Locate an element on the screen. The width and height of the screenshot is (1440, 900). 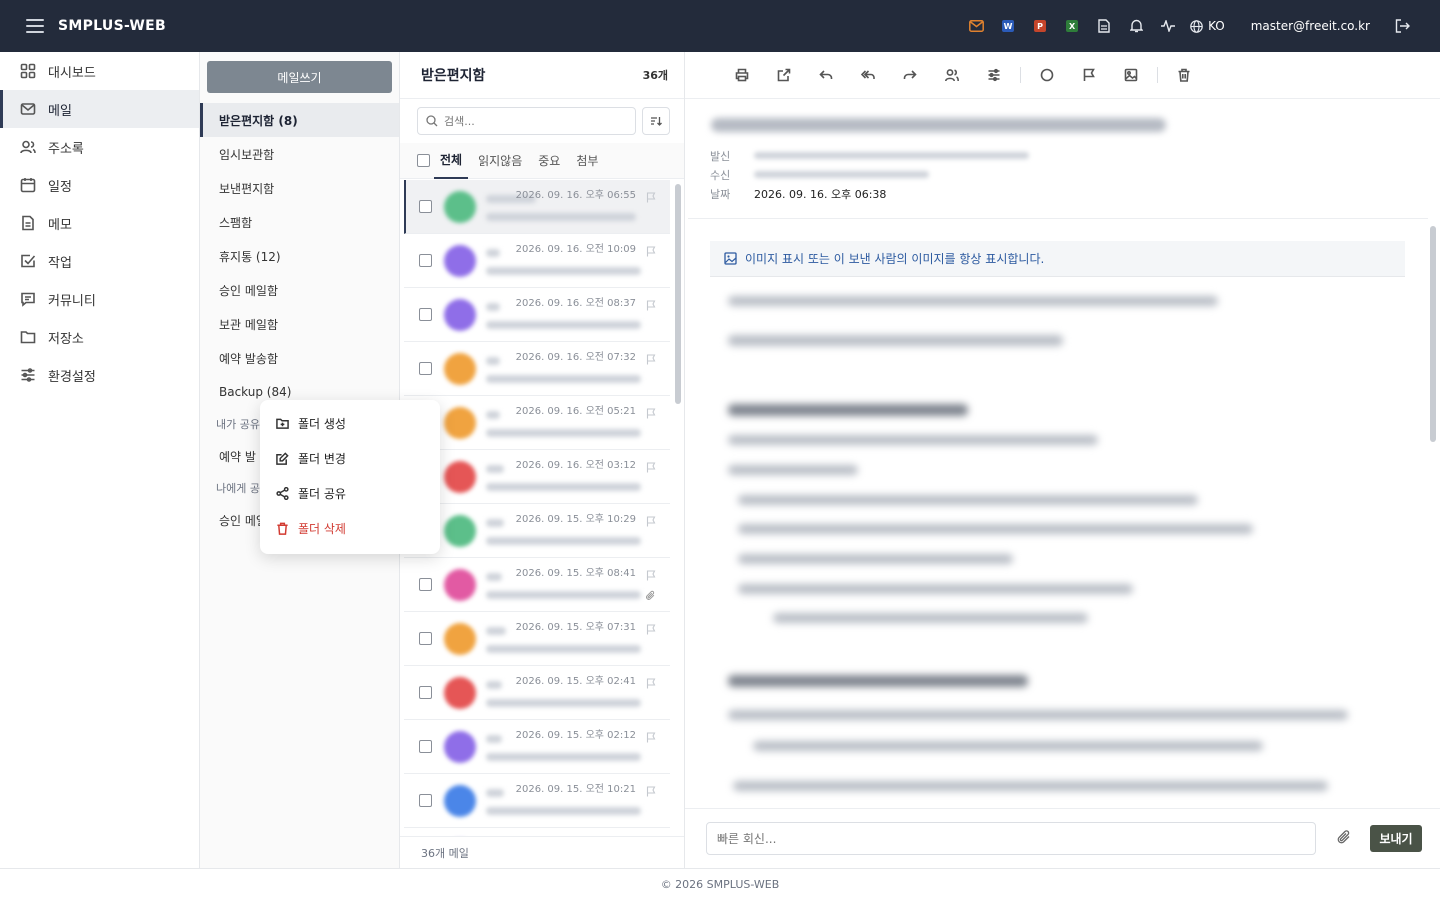
language-selector: KO is located at coordinates (1207, 26).